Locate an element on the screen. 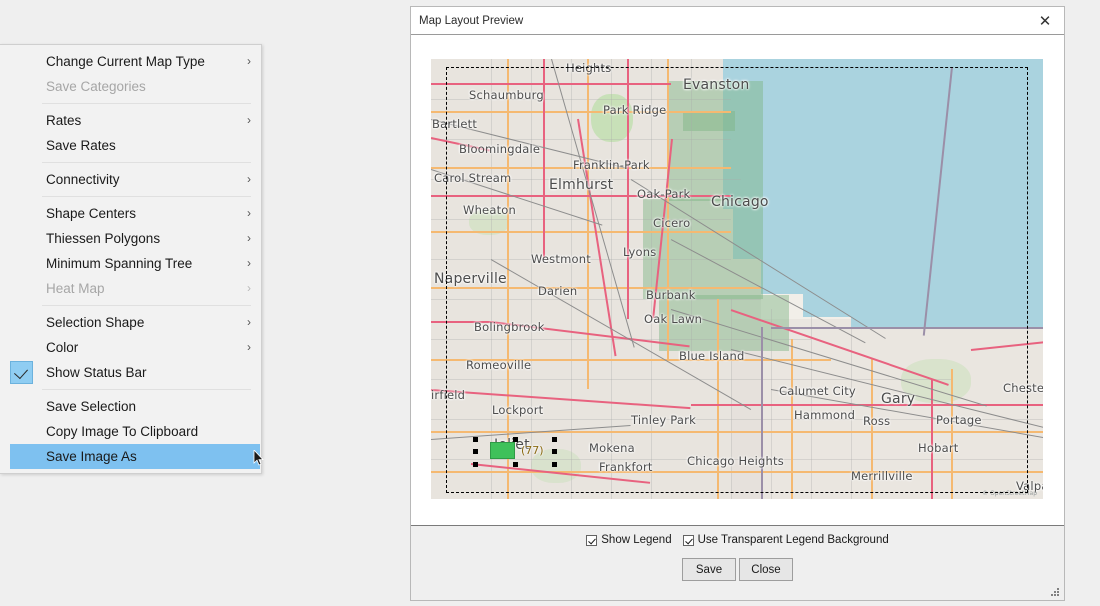 This screenshot has height=606, width=1100. selection-handle-se is located at coordinates (554, 464).